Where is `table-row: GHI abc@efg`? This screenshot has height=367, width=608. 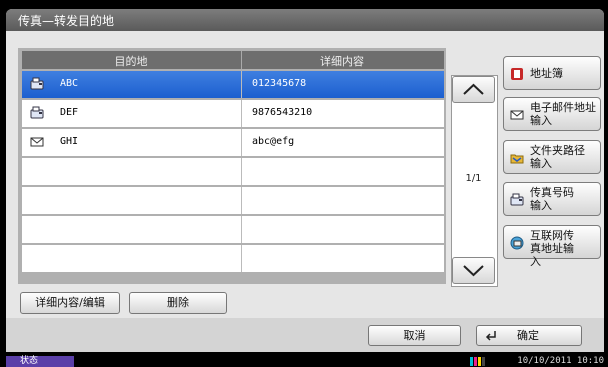 table-row: GHI abc@efg is located at coordinates (233, 142).